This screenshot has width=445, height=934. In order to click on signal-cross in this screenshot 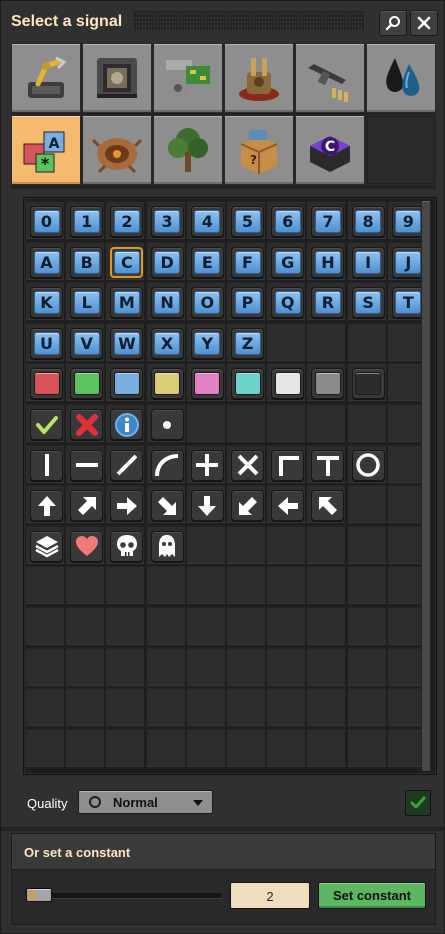, I will do `click(247, 465)`.